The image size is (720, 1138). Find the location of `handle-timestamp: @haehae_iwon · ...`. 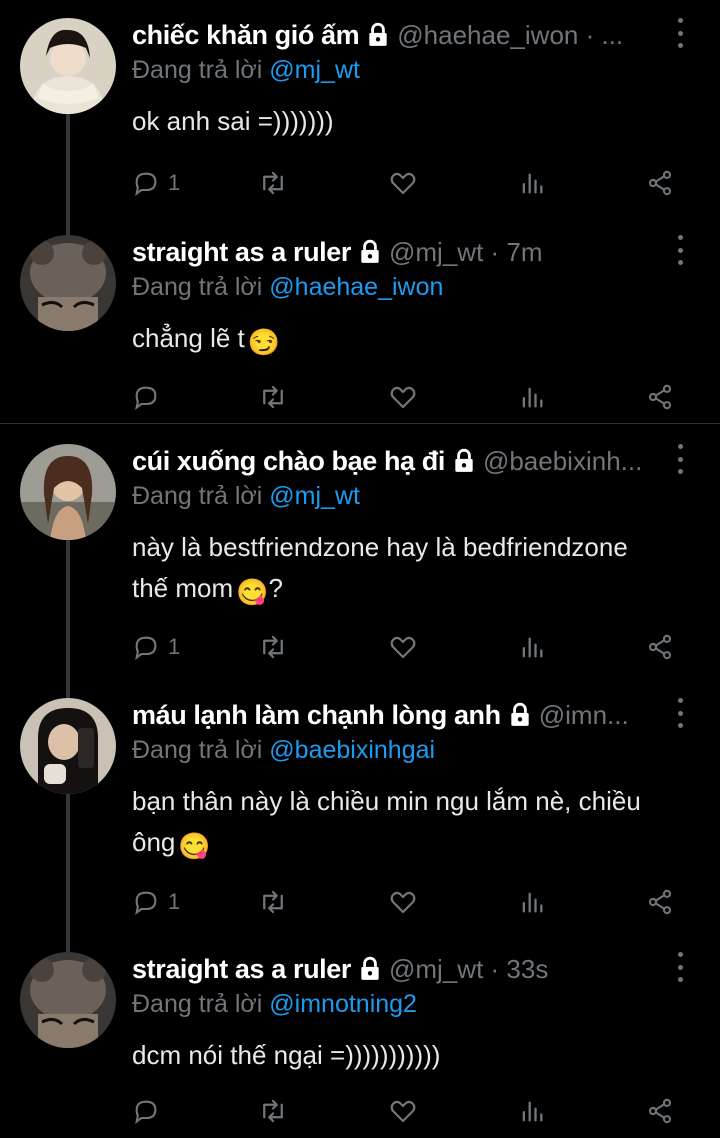

handle-timestamp: @haehae_iwon · ... is located at coordinates (510, 35).